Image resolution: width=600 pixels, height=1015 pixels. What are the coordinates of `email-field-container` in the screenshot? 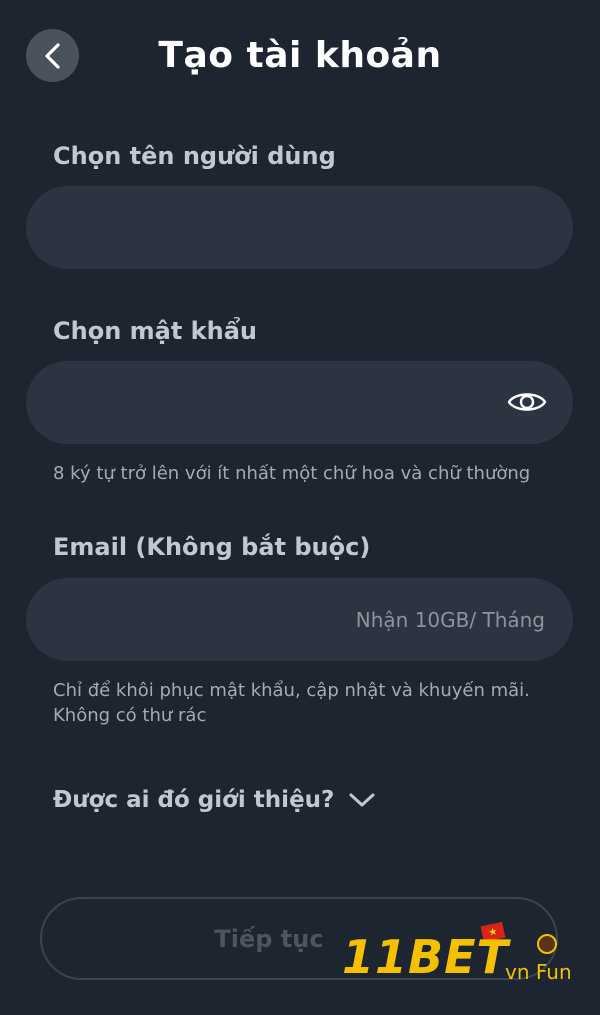 It's located at (299, 619).